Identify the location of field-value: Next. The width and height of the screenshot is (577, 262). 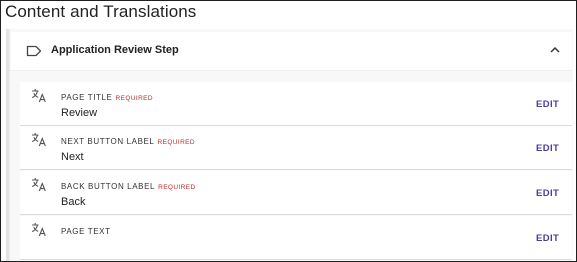
(72, 157).